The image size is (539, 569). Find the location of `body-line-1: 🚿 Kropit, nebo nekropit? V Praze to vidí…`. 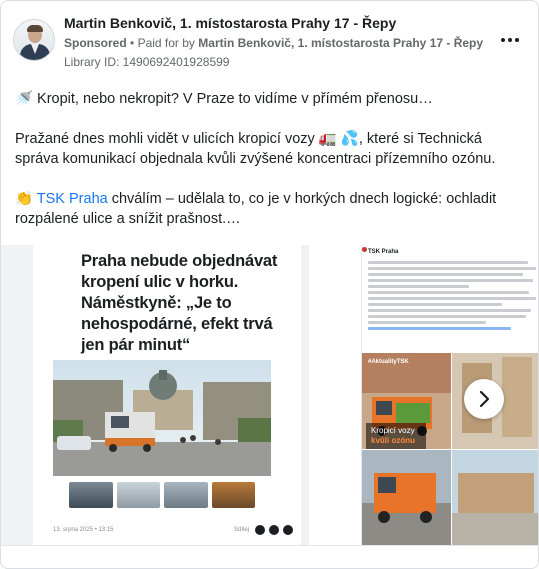

body-line-1: 🚿 Kropit, nebo nekropit? V Praze to vidí… is located at coordinates (224, 99).